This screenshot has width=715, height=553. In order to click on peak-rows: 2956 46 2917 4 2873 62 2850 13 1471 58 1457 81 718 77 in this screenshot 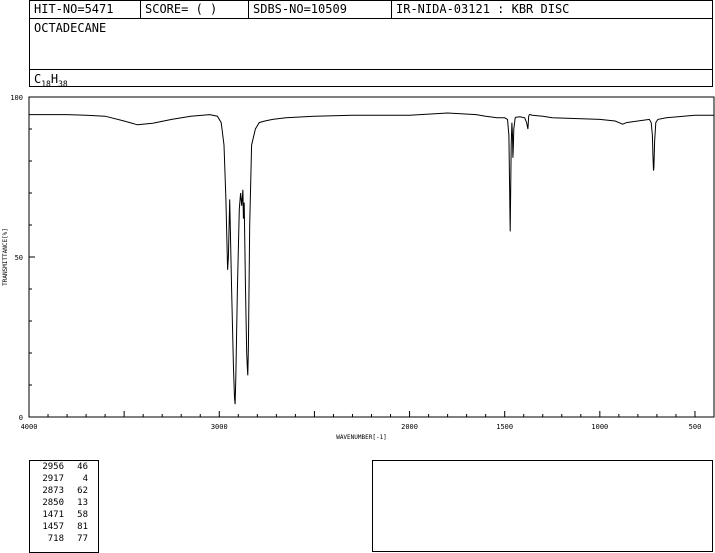, I will do `click(64, 503)`.